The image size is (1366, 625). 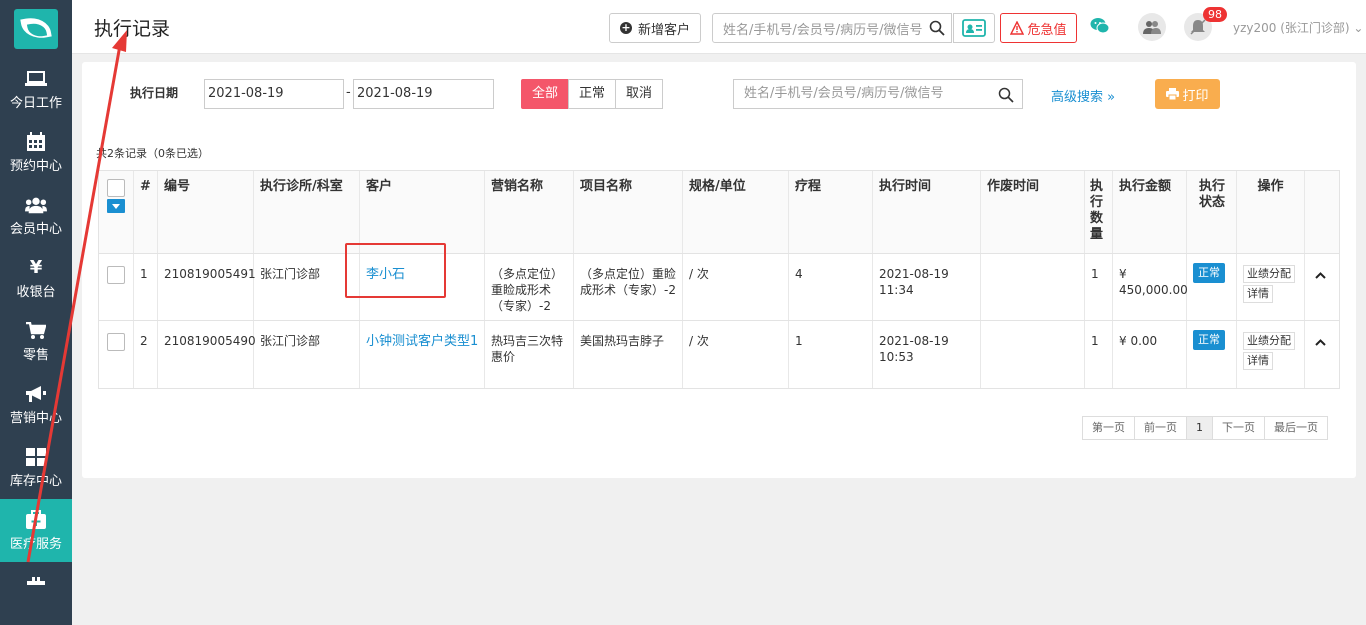 I want to click on sidebar-item-label: 营销中心, so click(x=35, y=418).